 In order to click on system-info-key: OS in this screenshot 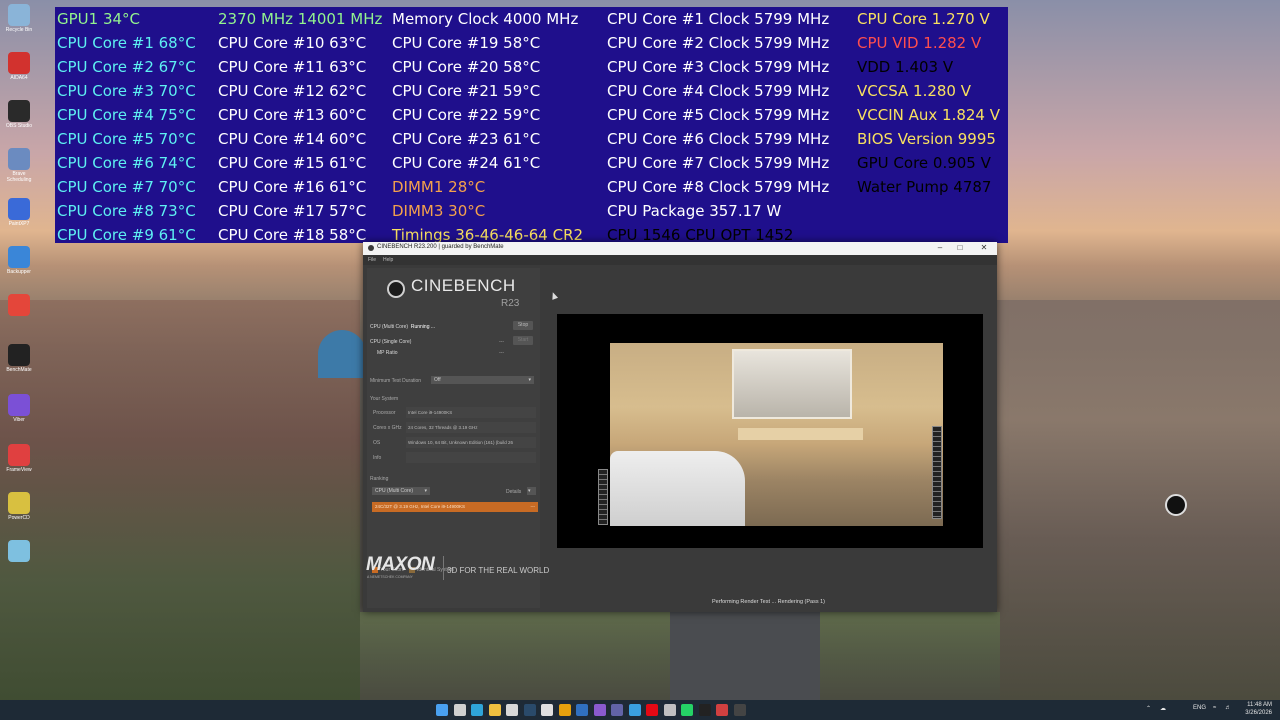, I will do `click(377, 443)`.